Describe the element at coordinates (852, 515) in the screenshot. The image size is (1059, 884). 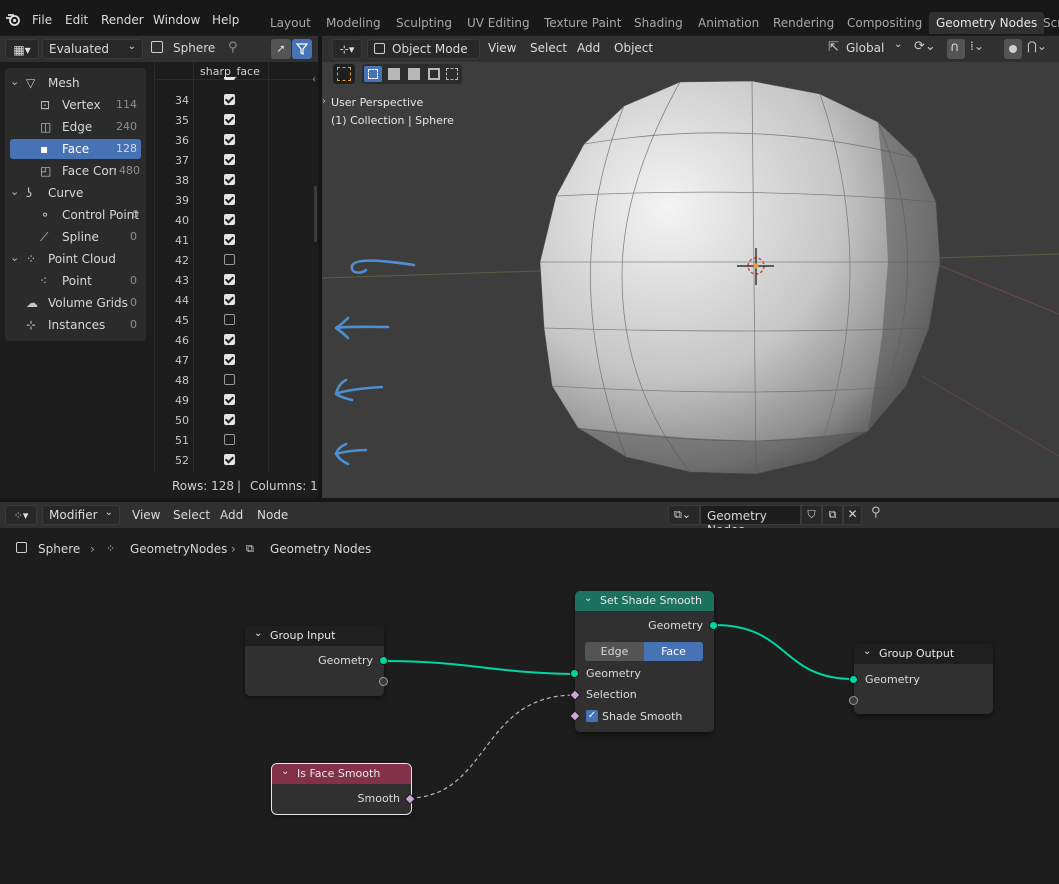
I see `unlink-button: ✕` at that location.